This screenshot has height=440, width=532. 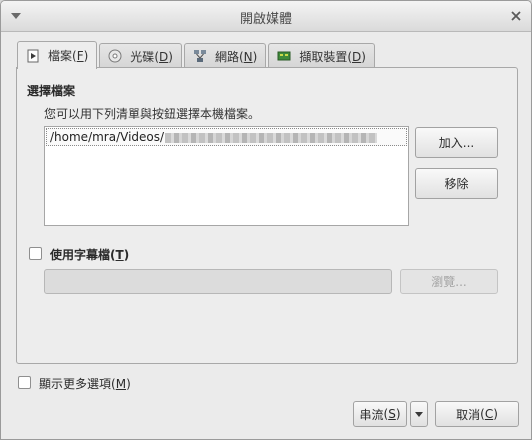 I want to click on file-icon, so click(x=33, y=55).